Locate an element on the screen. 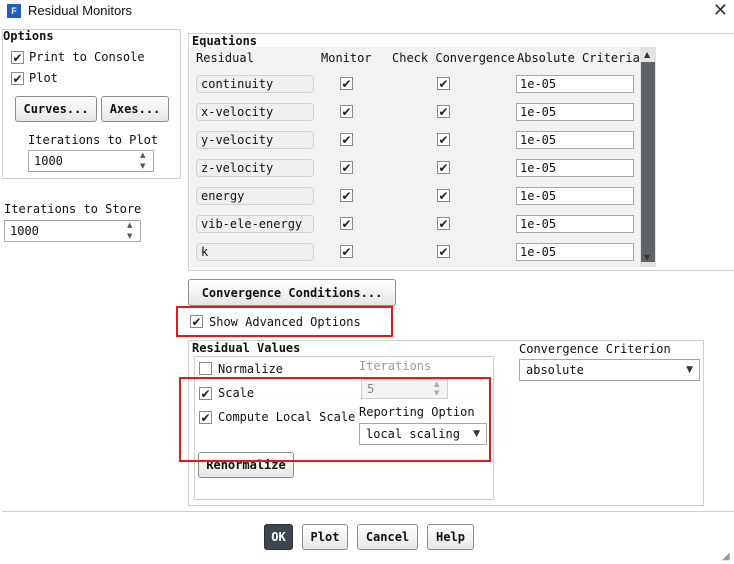 This screenshot has width=734, height=564. convergence-criterion-value: absolute is located at coordinates (555, 370).